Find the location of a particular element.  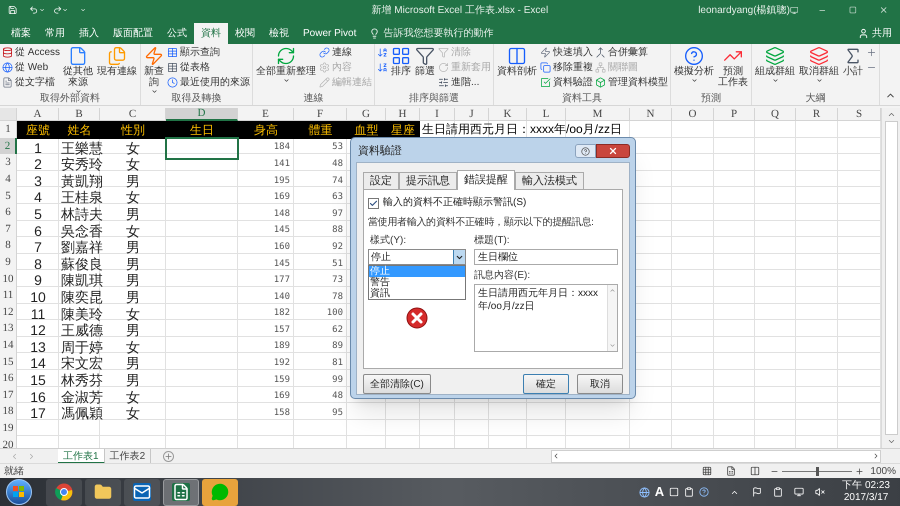

row-header: 14 is located at coordinates (8, 345).